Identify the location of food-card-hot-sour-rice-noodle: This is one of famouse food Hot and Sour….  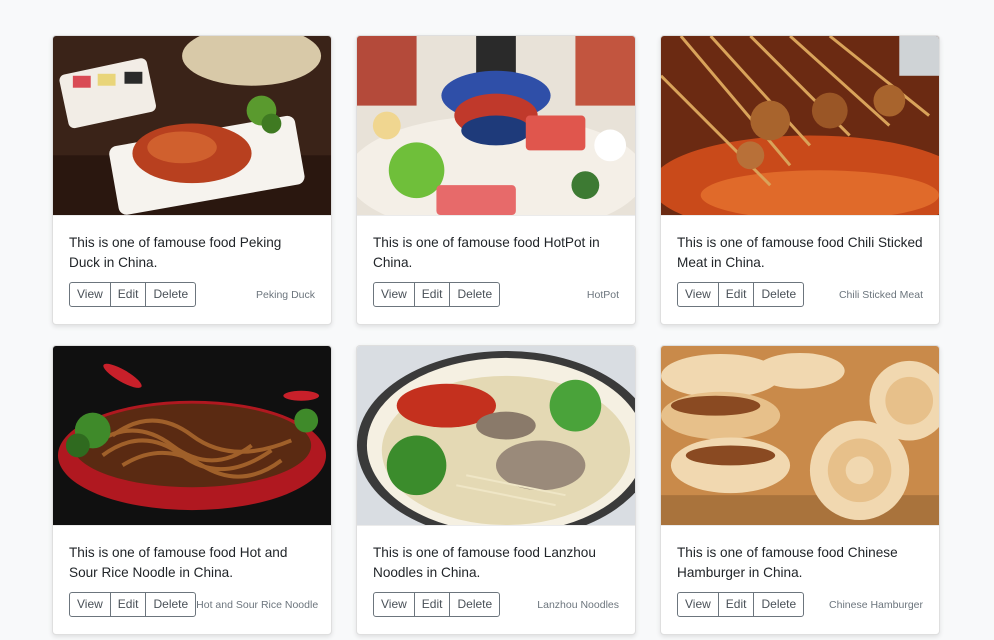
(192, 490).